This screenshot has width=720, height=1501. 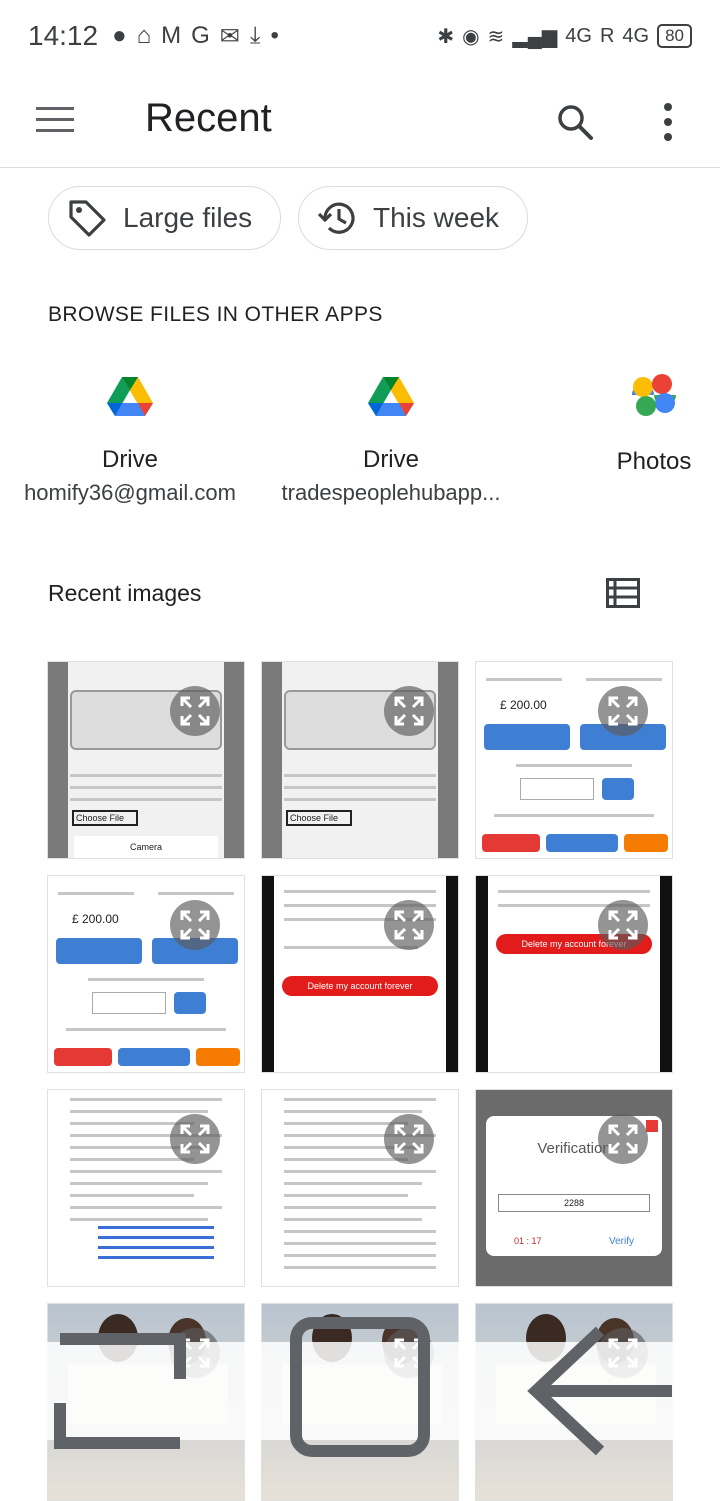 What do you see at coordinates (255, 35) in the screenshot?
I see `download-icon: ⤓` at bounding box center [255, 35].